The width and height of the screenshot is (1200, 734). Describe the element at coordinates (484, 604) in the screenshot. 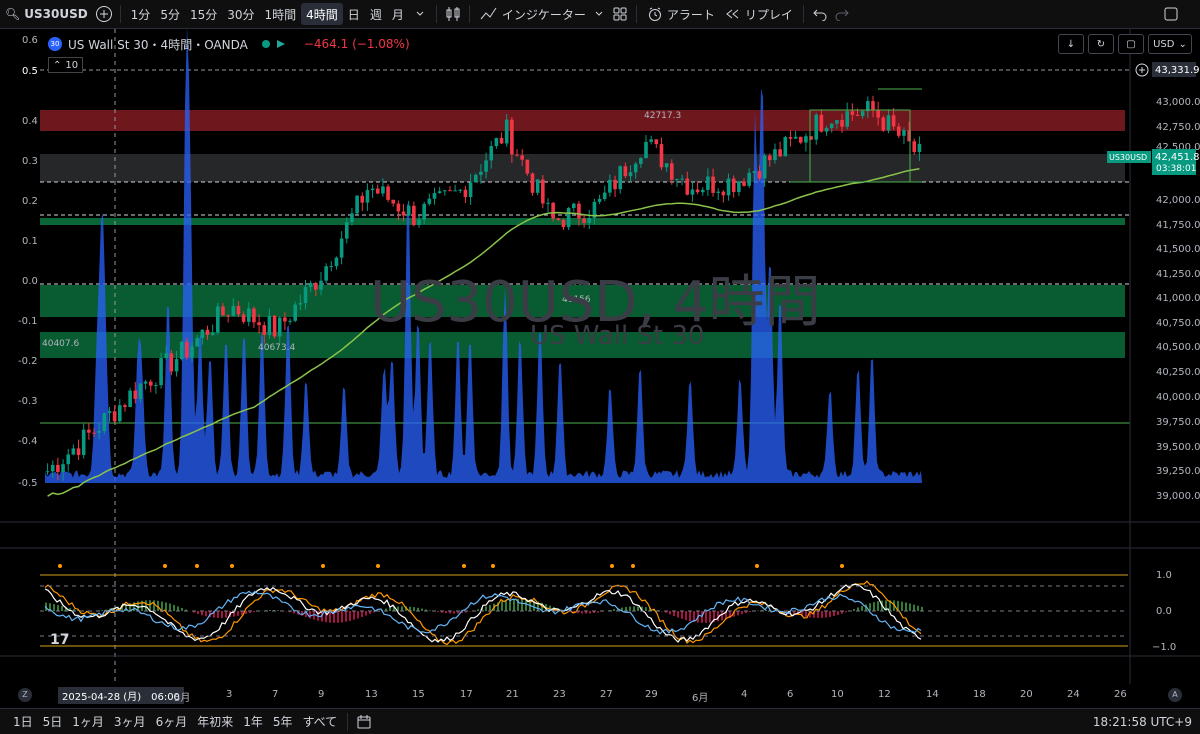

I see `oscillator-layer` at that location.